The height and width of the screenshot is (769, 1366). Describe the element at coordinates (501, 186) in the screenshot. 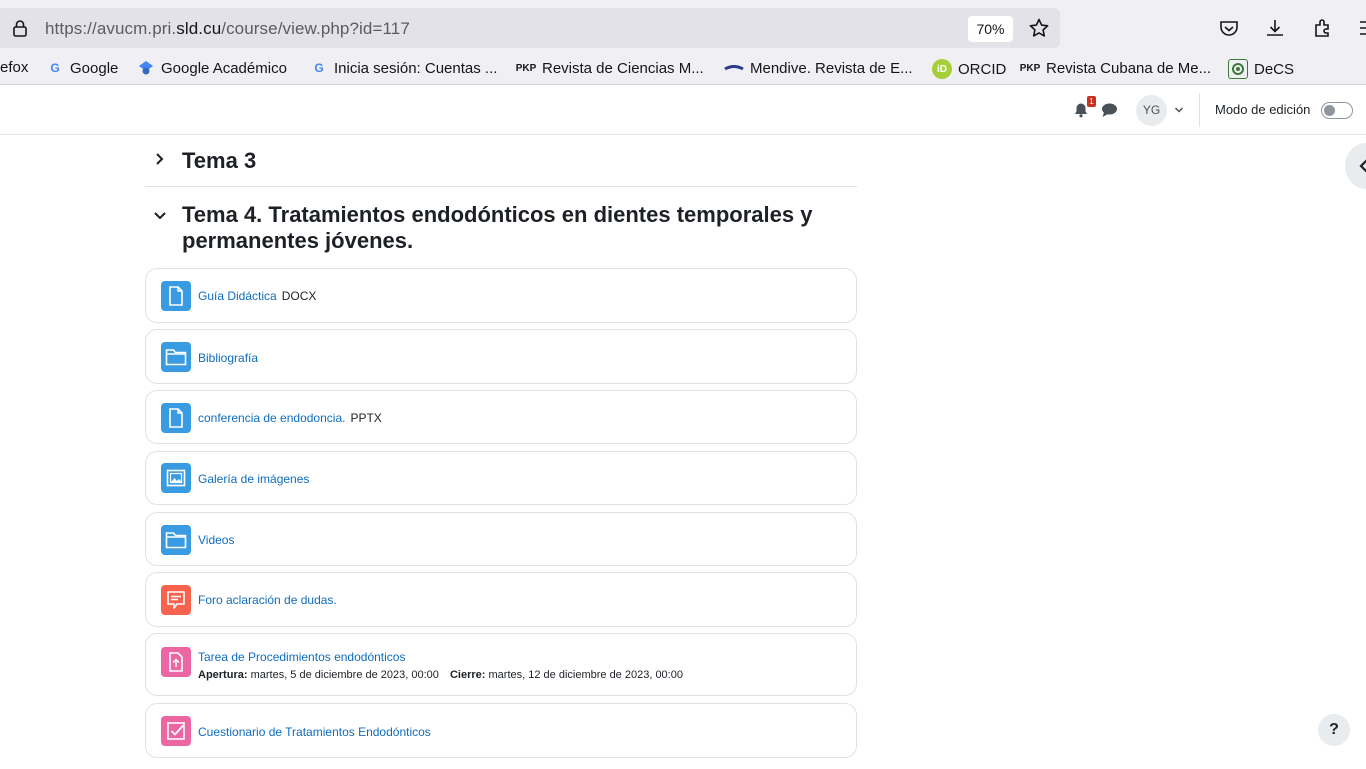

I see `section-divider` at that location.